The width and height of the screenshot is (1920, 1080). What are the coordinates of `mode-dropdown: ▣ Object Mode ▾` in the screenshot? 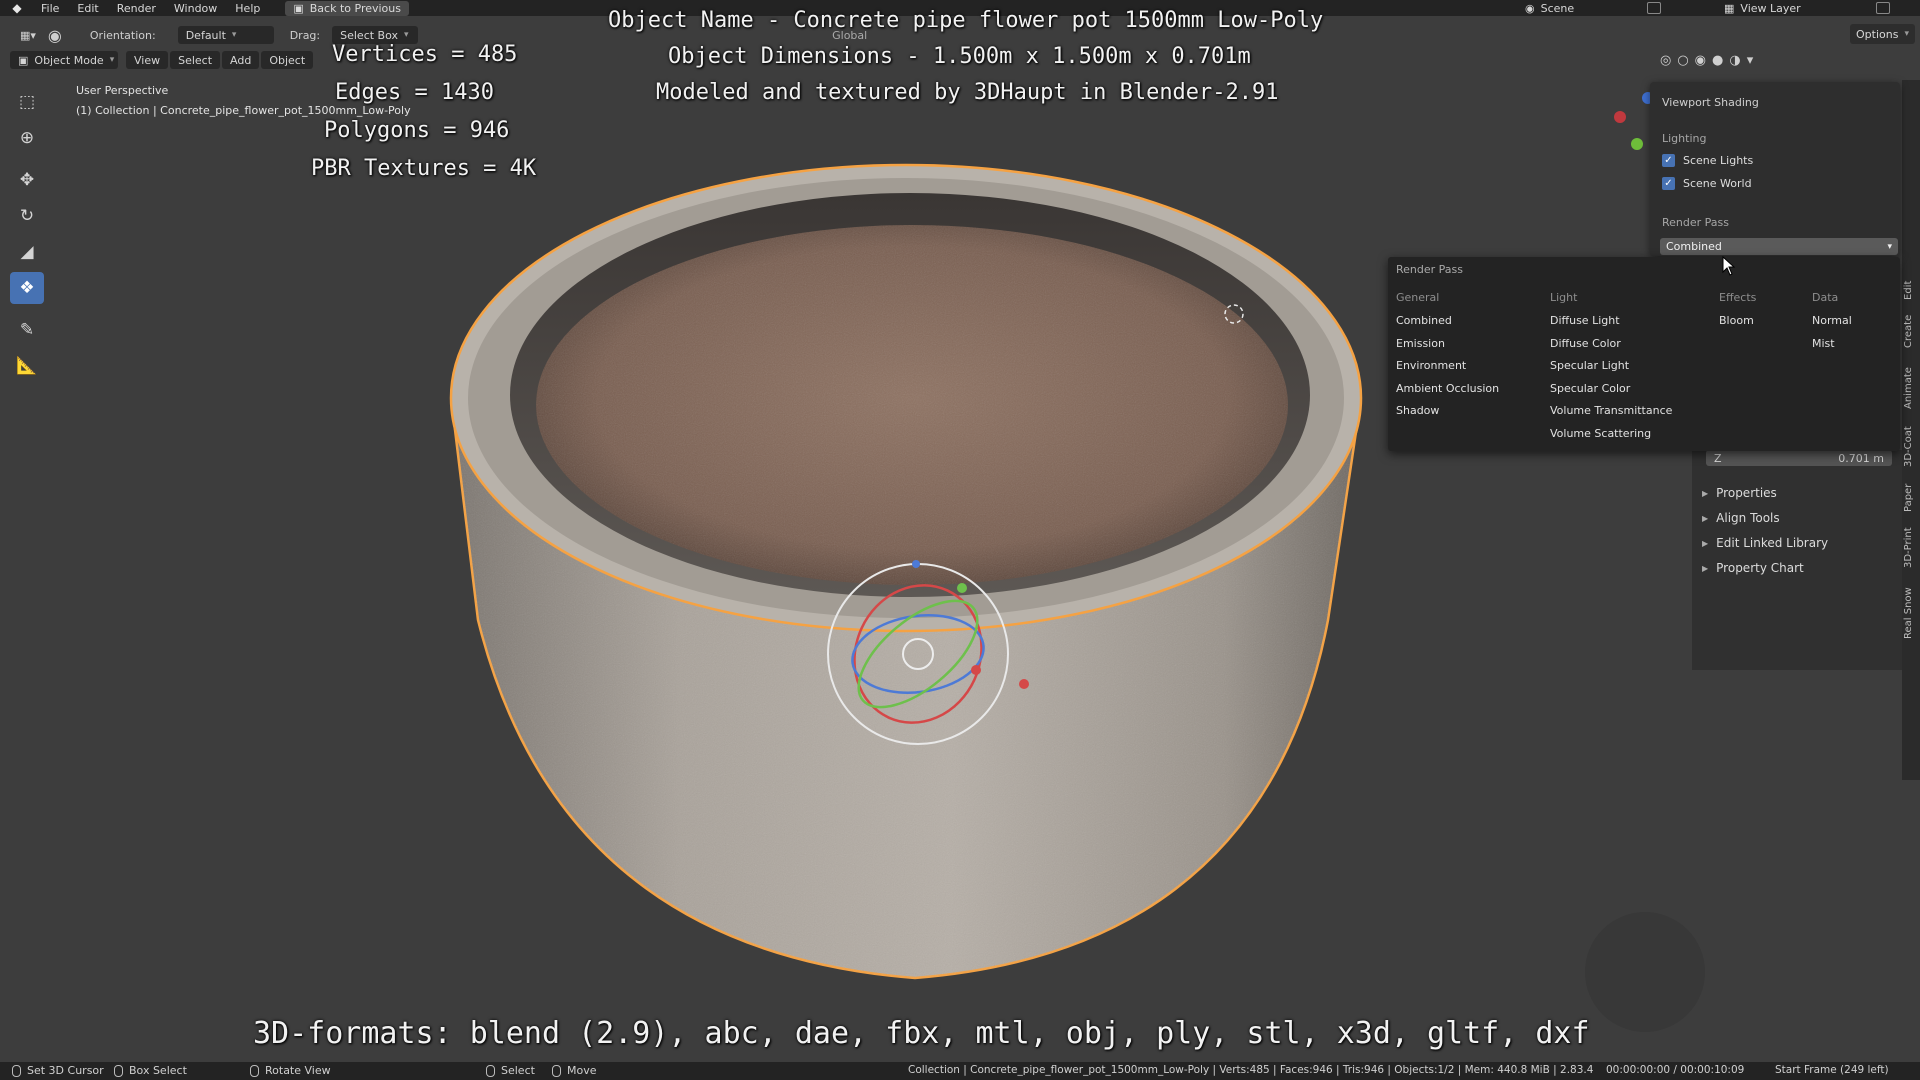 It's located at (64, 60).